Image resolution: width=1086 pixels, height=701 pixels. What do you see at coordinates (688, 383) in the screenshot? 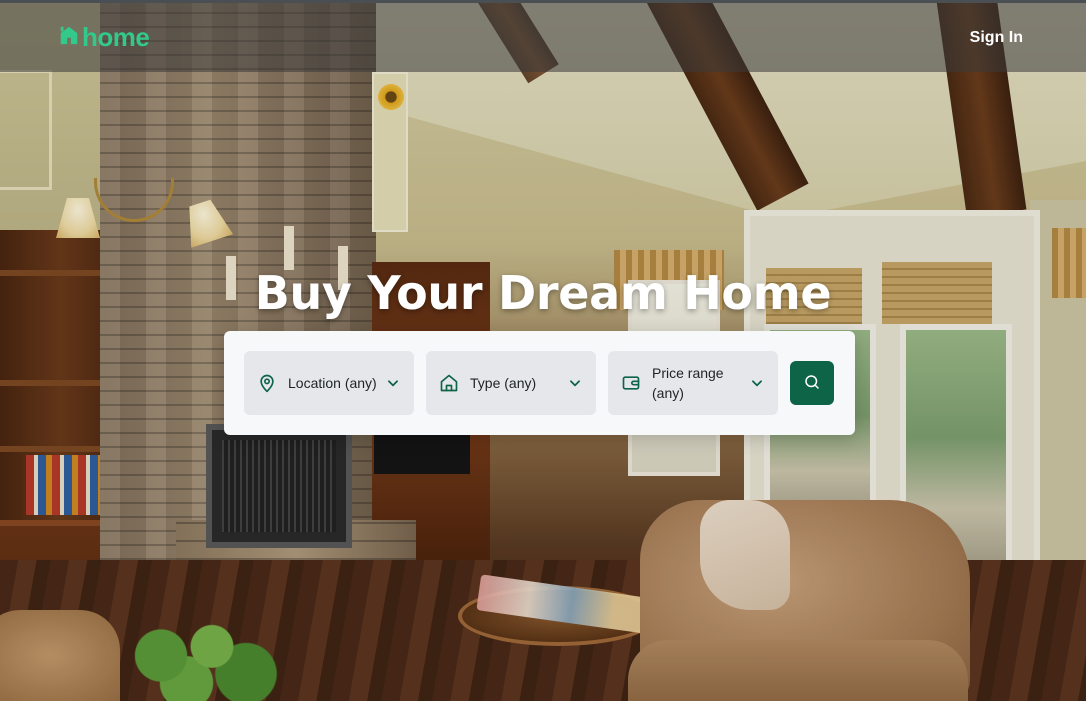
I see `price-range-label: Price range (any)` at bounding box center [688, 383].